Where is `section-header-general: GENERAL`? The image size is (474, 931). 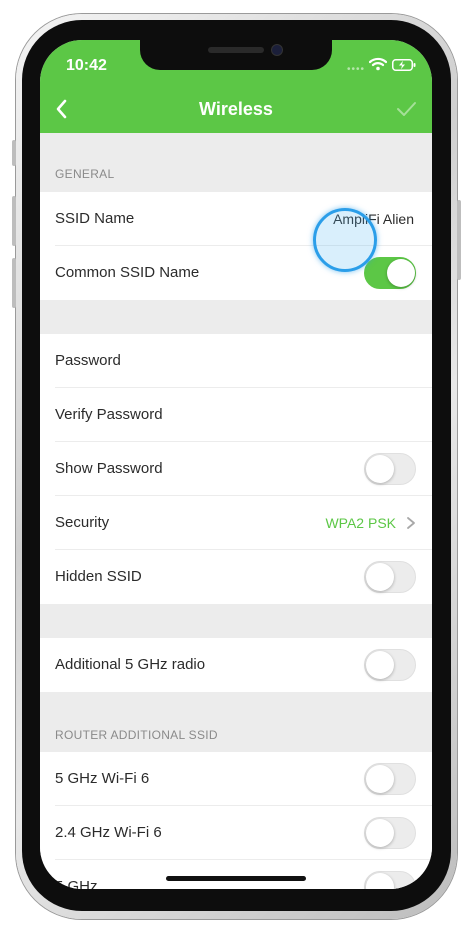
section-header-general: GENERAL is located at coordinates (85, 174).